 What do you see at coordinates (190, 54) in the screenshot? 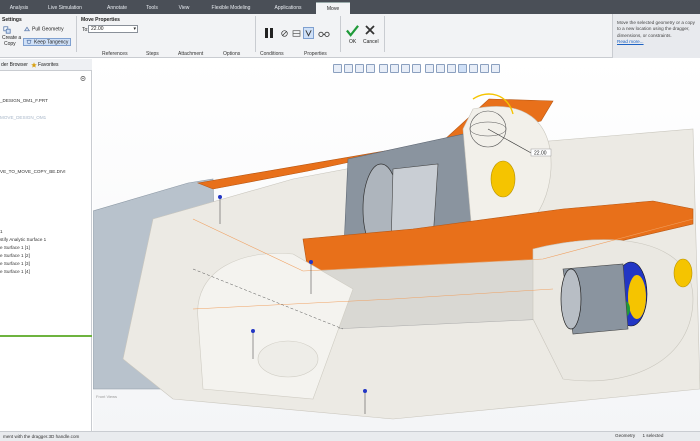
I see `tab-attachment: Attachment` at bounding box center [190, 54].